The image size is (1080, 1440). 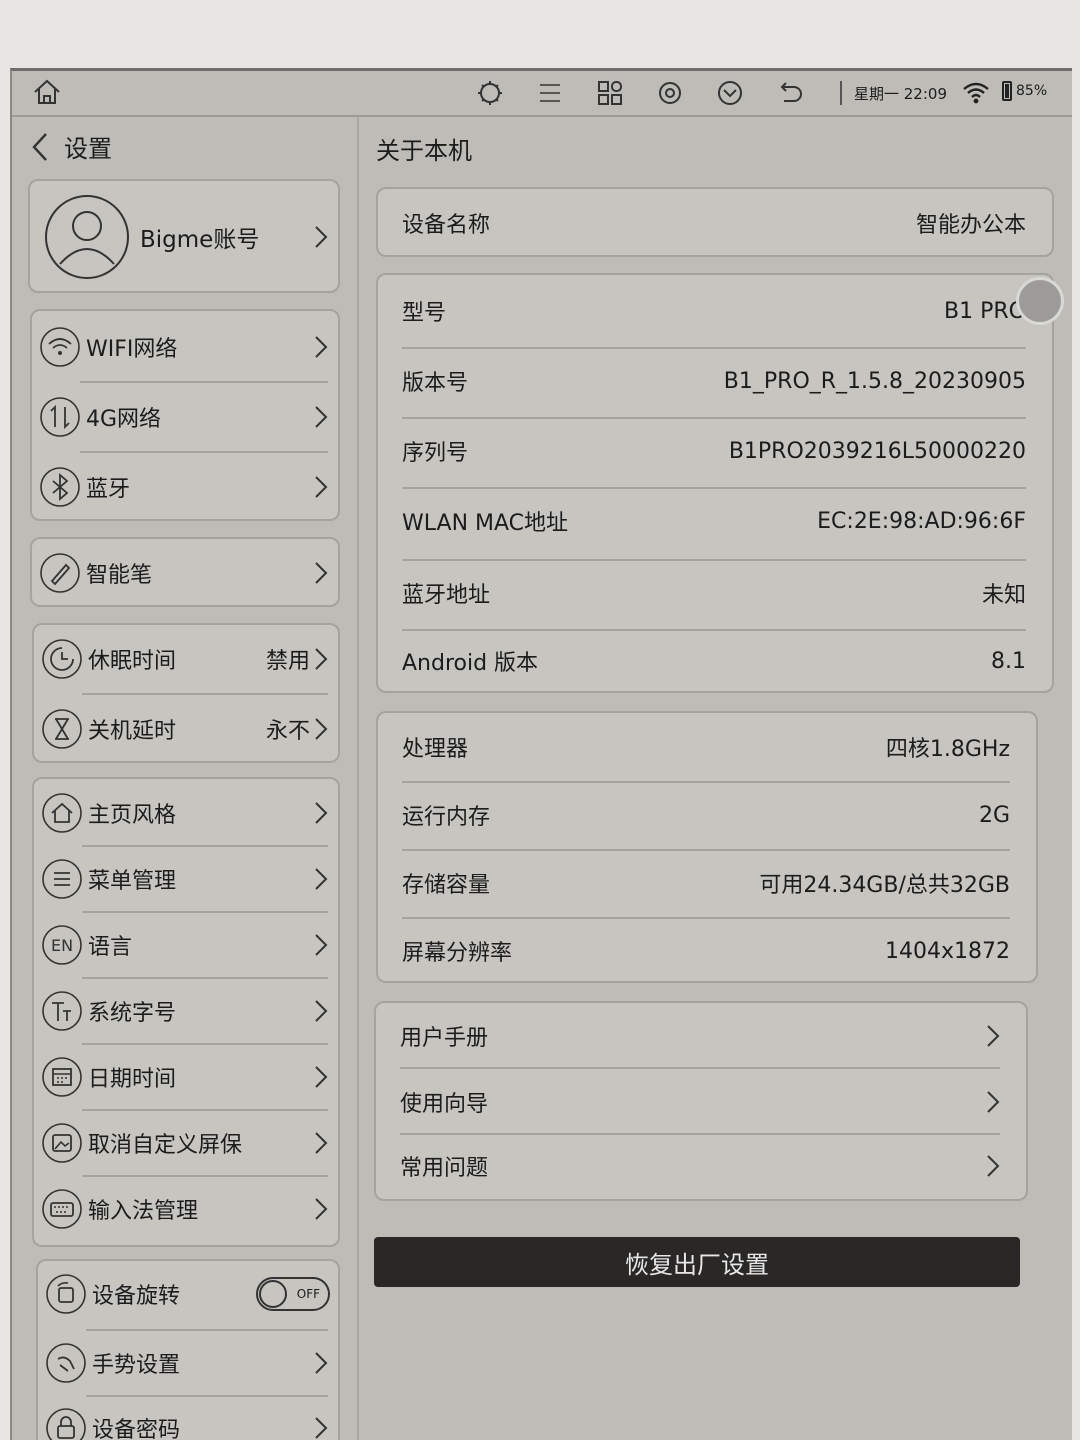 What do you see at coordinates (610, 93) in the screenshot?
I see `apps-icon` at bounding box center [610, 93].